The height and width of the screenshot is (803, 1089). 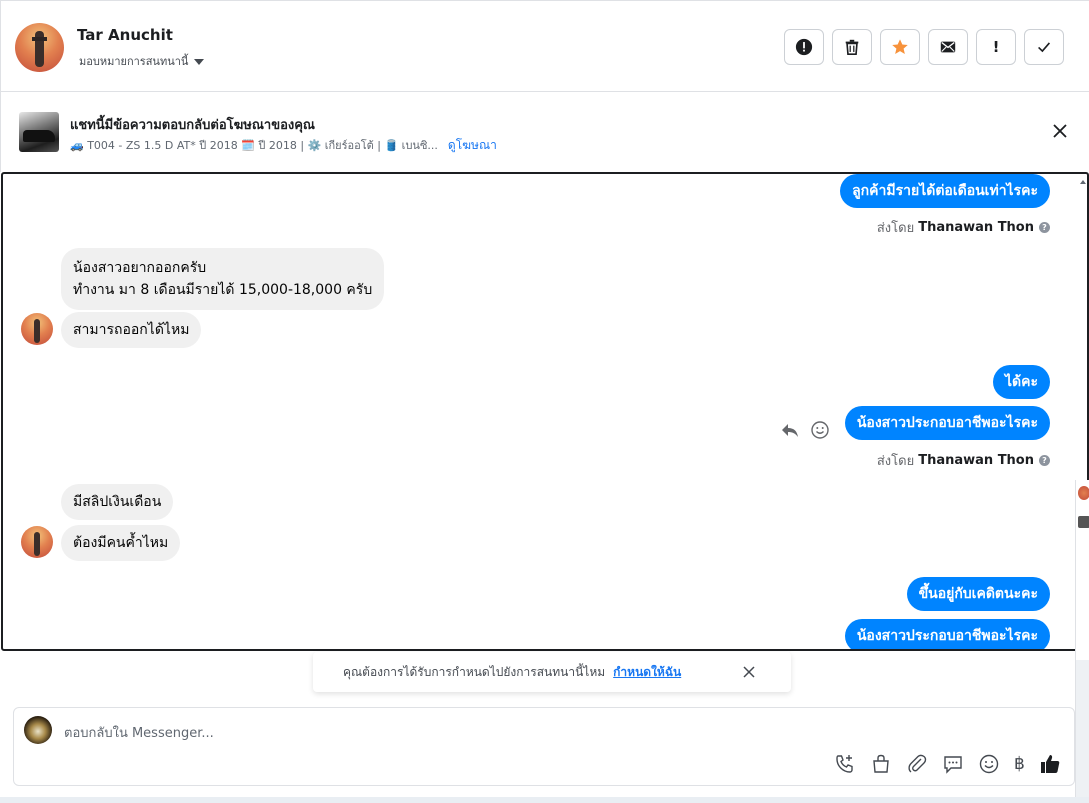 I want to click on side-panel-edge, so click(x=1082, y=641).